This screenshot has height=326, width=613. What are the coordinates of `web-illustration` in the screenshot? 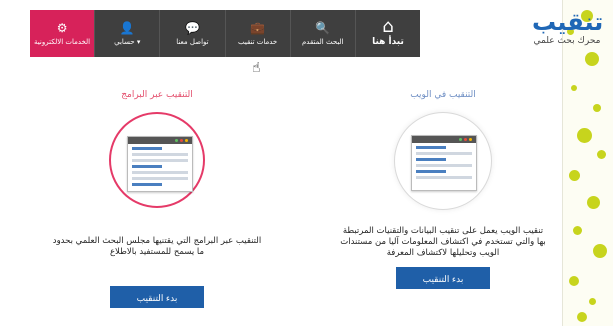 It's located at (443, 161).